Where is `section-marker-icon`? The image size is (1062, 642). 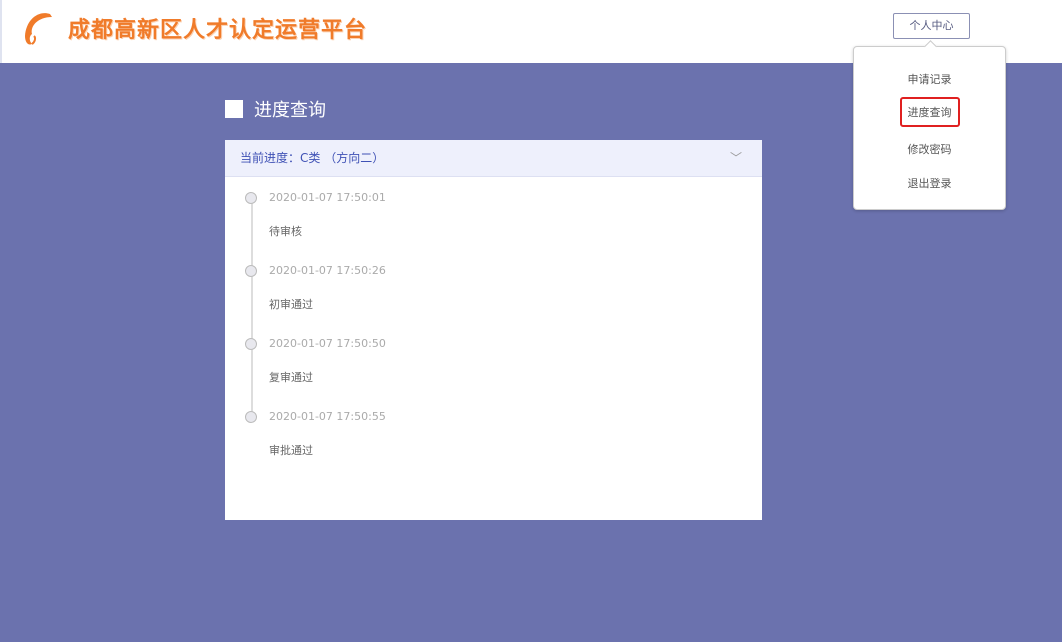
section-marker-icon is located at coordinates (234, 109).